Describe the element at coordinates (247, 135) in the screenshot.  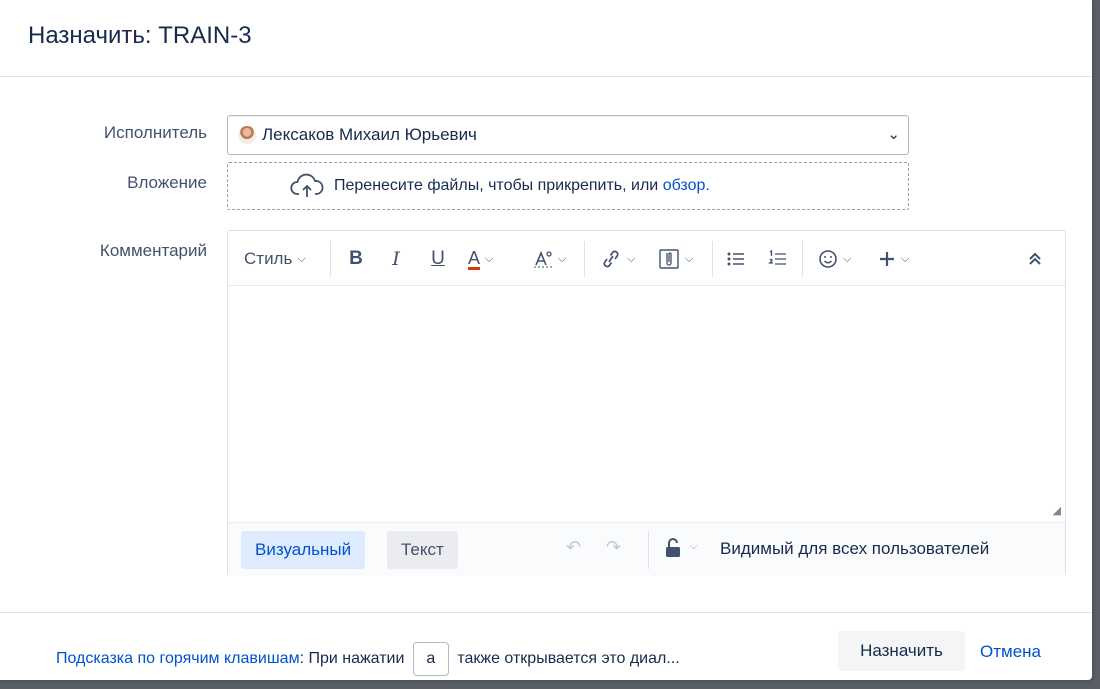
I see `avatar` at that location.